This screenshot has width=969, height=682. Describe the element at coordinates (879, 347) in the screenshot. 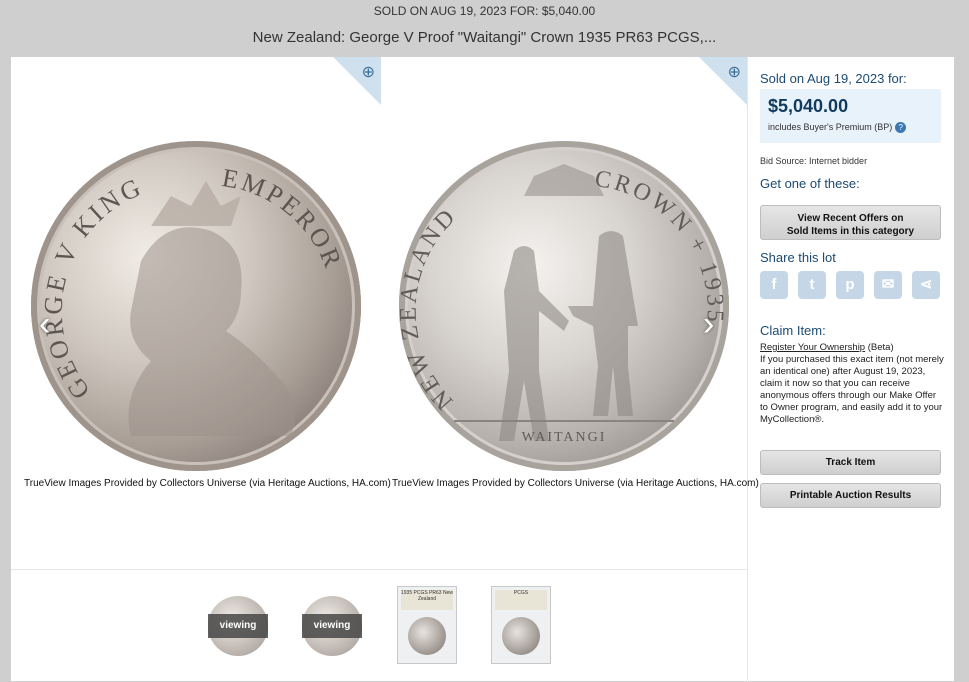

I see `beta-label: (Beta)` at that location.